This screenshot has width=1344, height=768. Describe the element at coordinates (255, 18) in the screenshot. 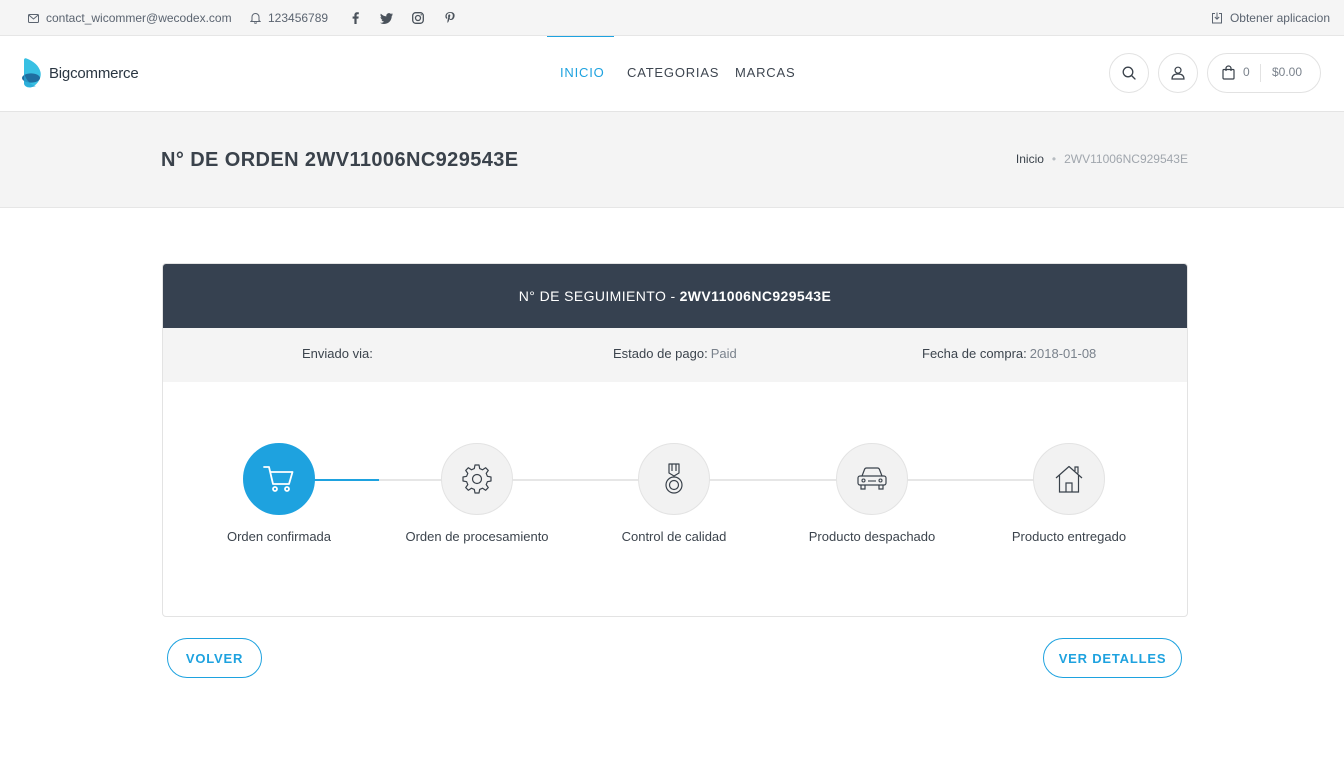

I see `bell-icon` at that location.